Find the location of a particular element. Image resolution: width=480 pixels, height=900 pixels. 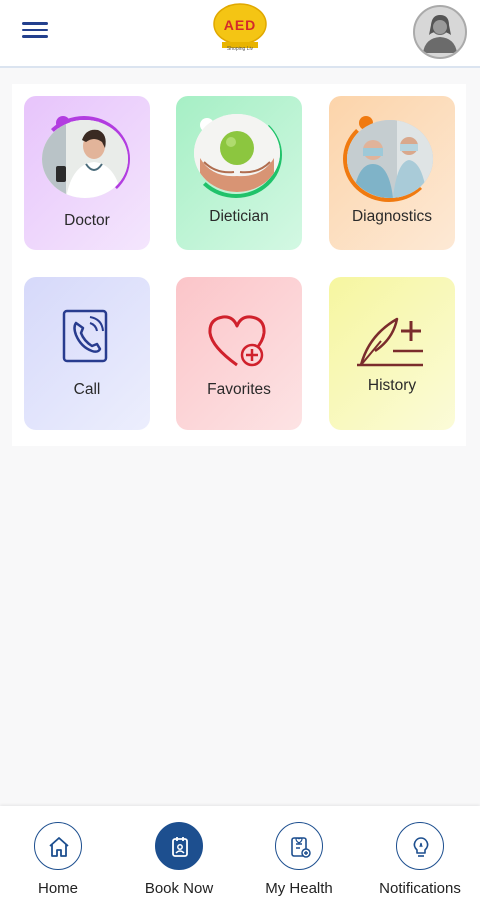

hospital-logo: AED Shoping Liv is located at coordinates (240, 32).